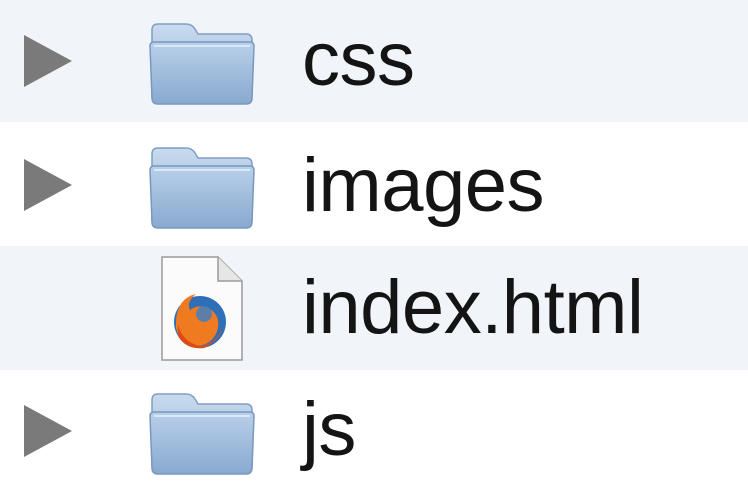  What do you see at coordinates (423, 186) in the screenshot?
I see `item-label: images` at bounding box center [423, 186].